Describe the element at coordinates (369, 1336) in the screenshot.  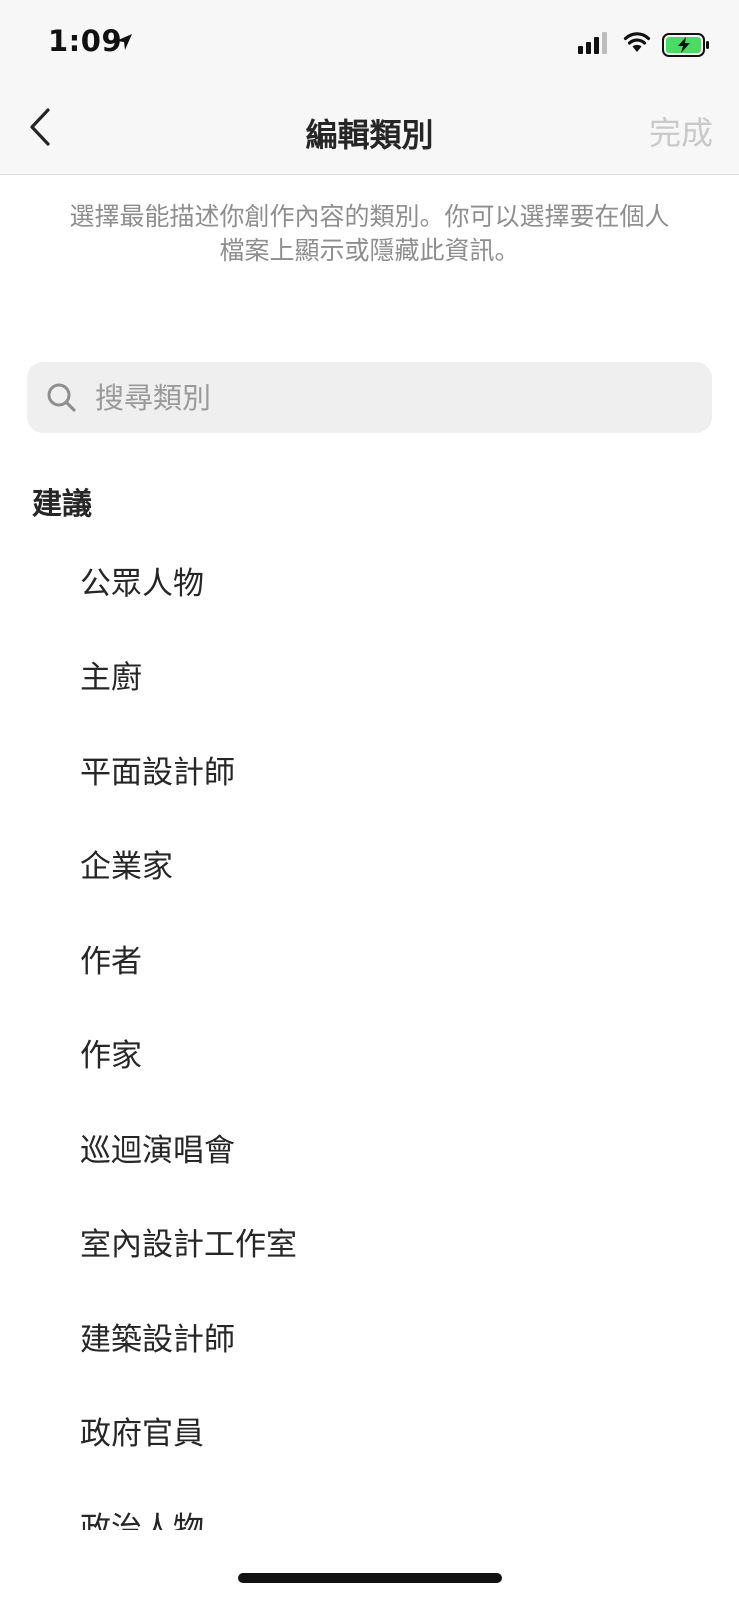
I see `category-item: 建築設計師` at that location.